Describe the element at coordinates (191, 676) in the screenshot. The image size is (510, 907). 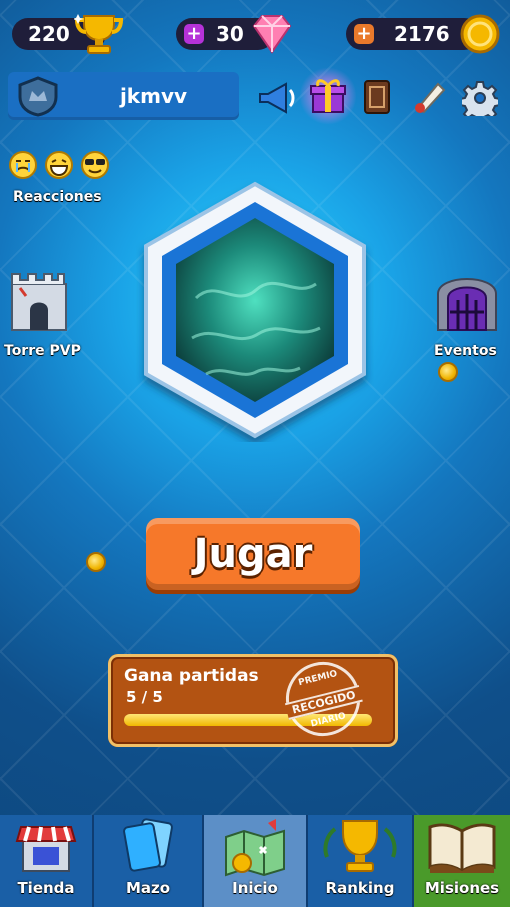
I see `quest-title: Gana partidas` at that location.